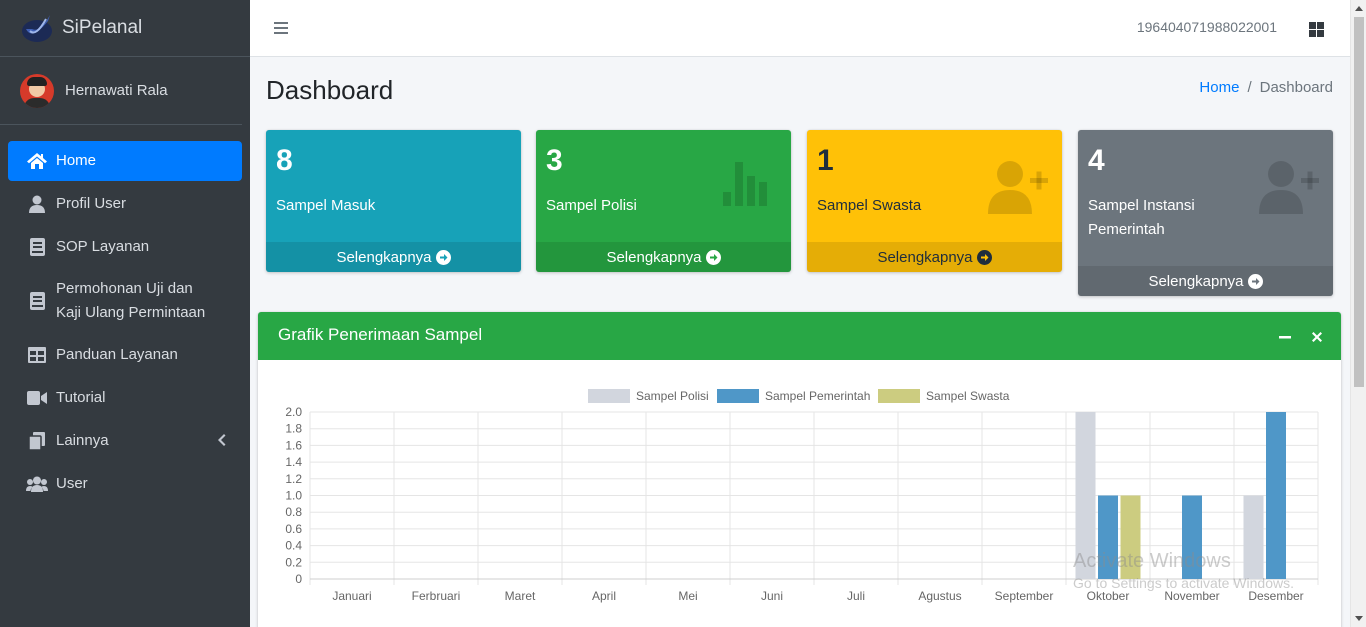 Image resolution: width=1366 pixels, height=627 pixels. What do you see at coordinates (125, 441) in the screenshot?
I see `sidebar-item-lainnya: Lainnya` at bounding box center [125, 441].